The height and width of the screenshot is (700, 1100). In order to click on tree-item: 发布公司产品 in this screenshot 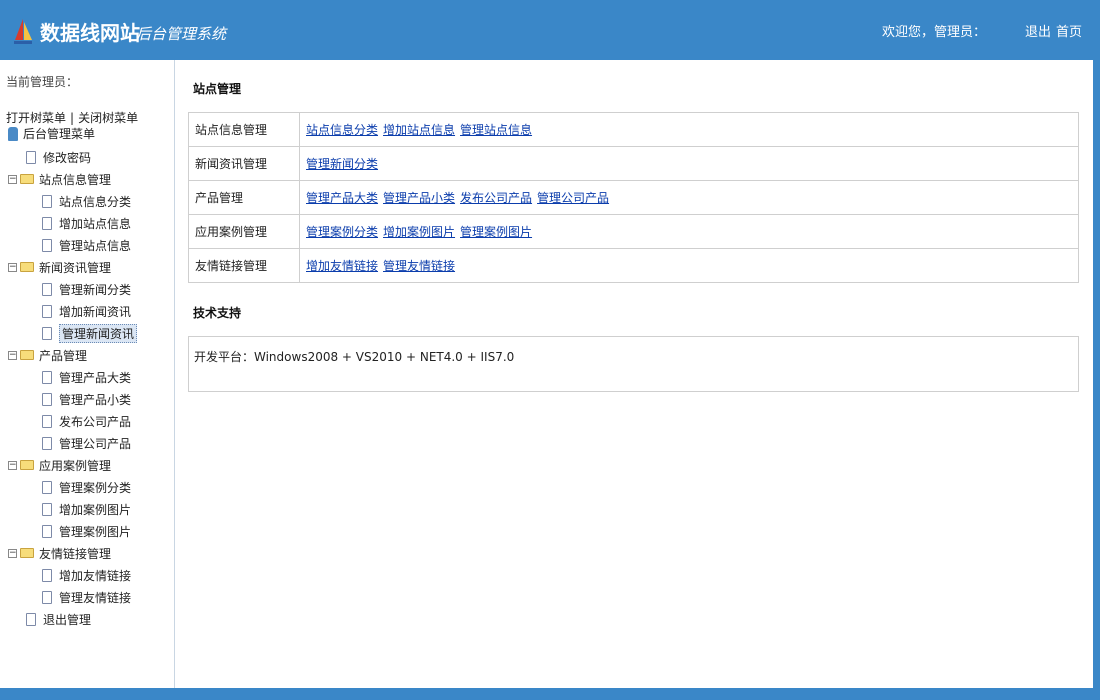, I will do `click(86, 421)`.